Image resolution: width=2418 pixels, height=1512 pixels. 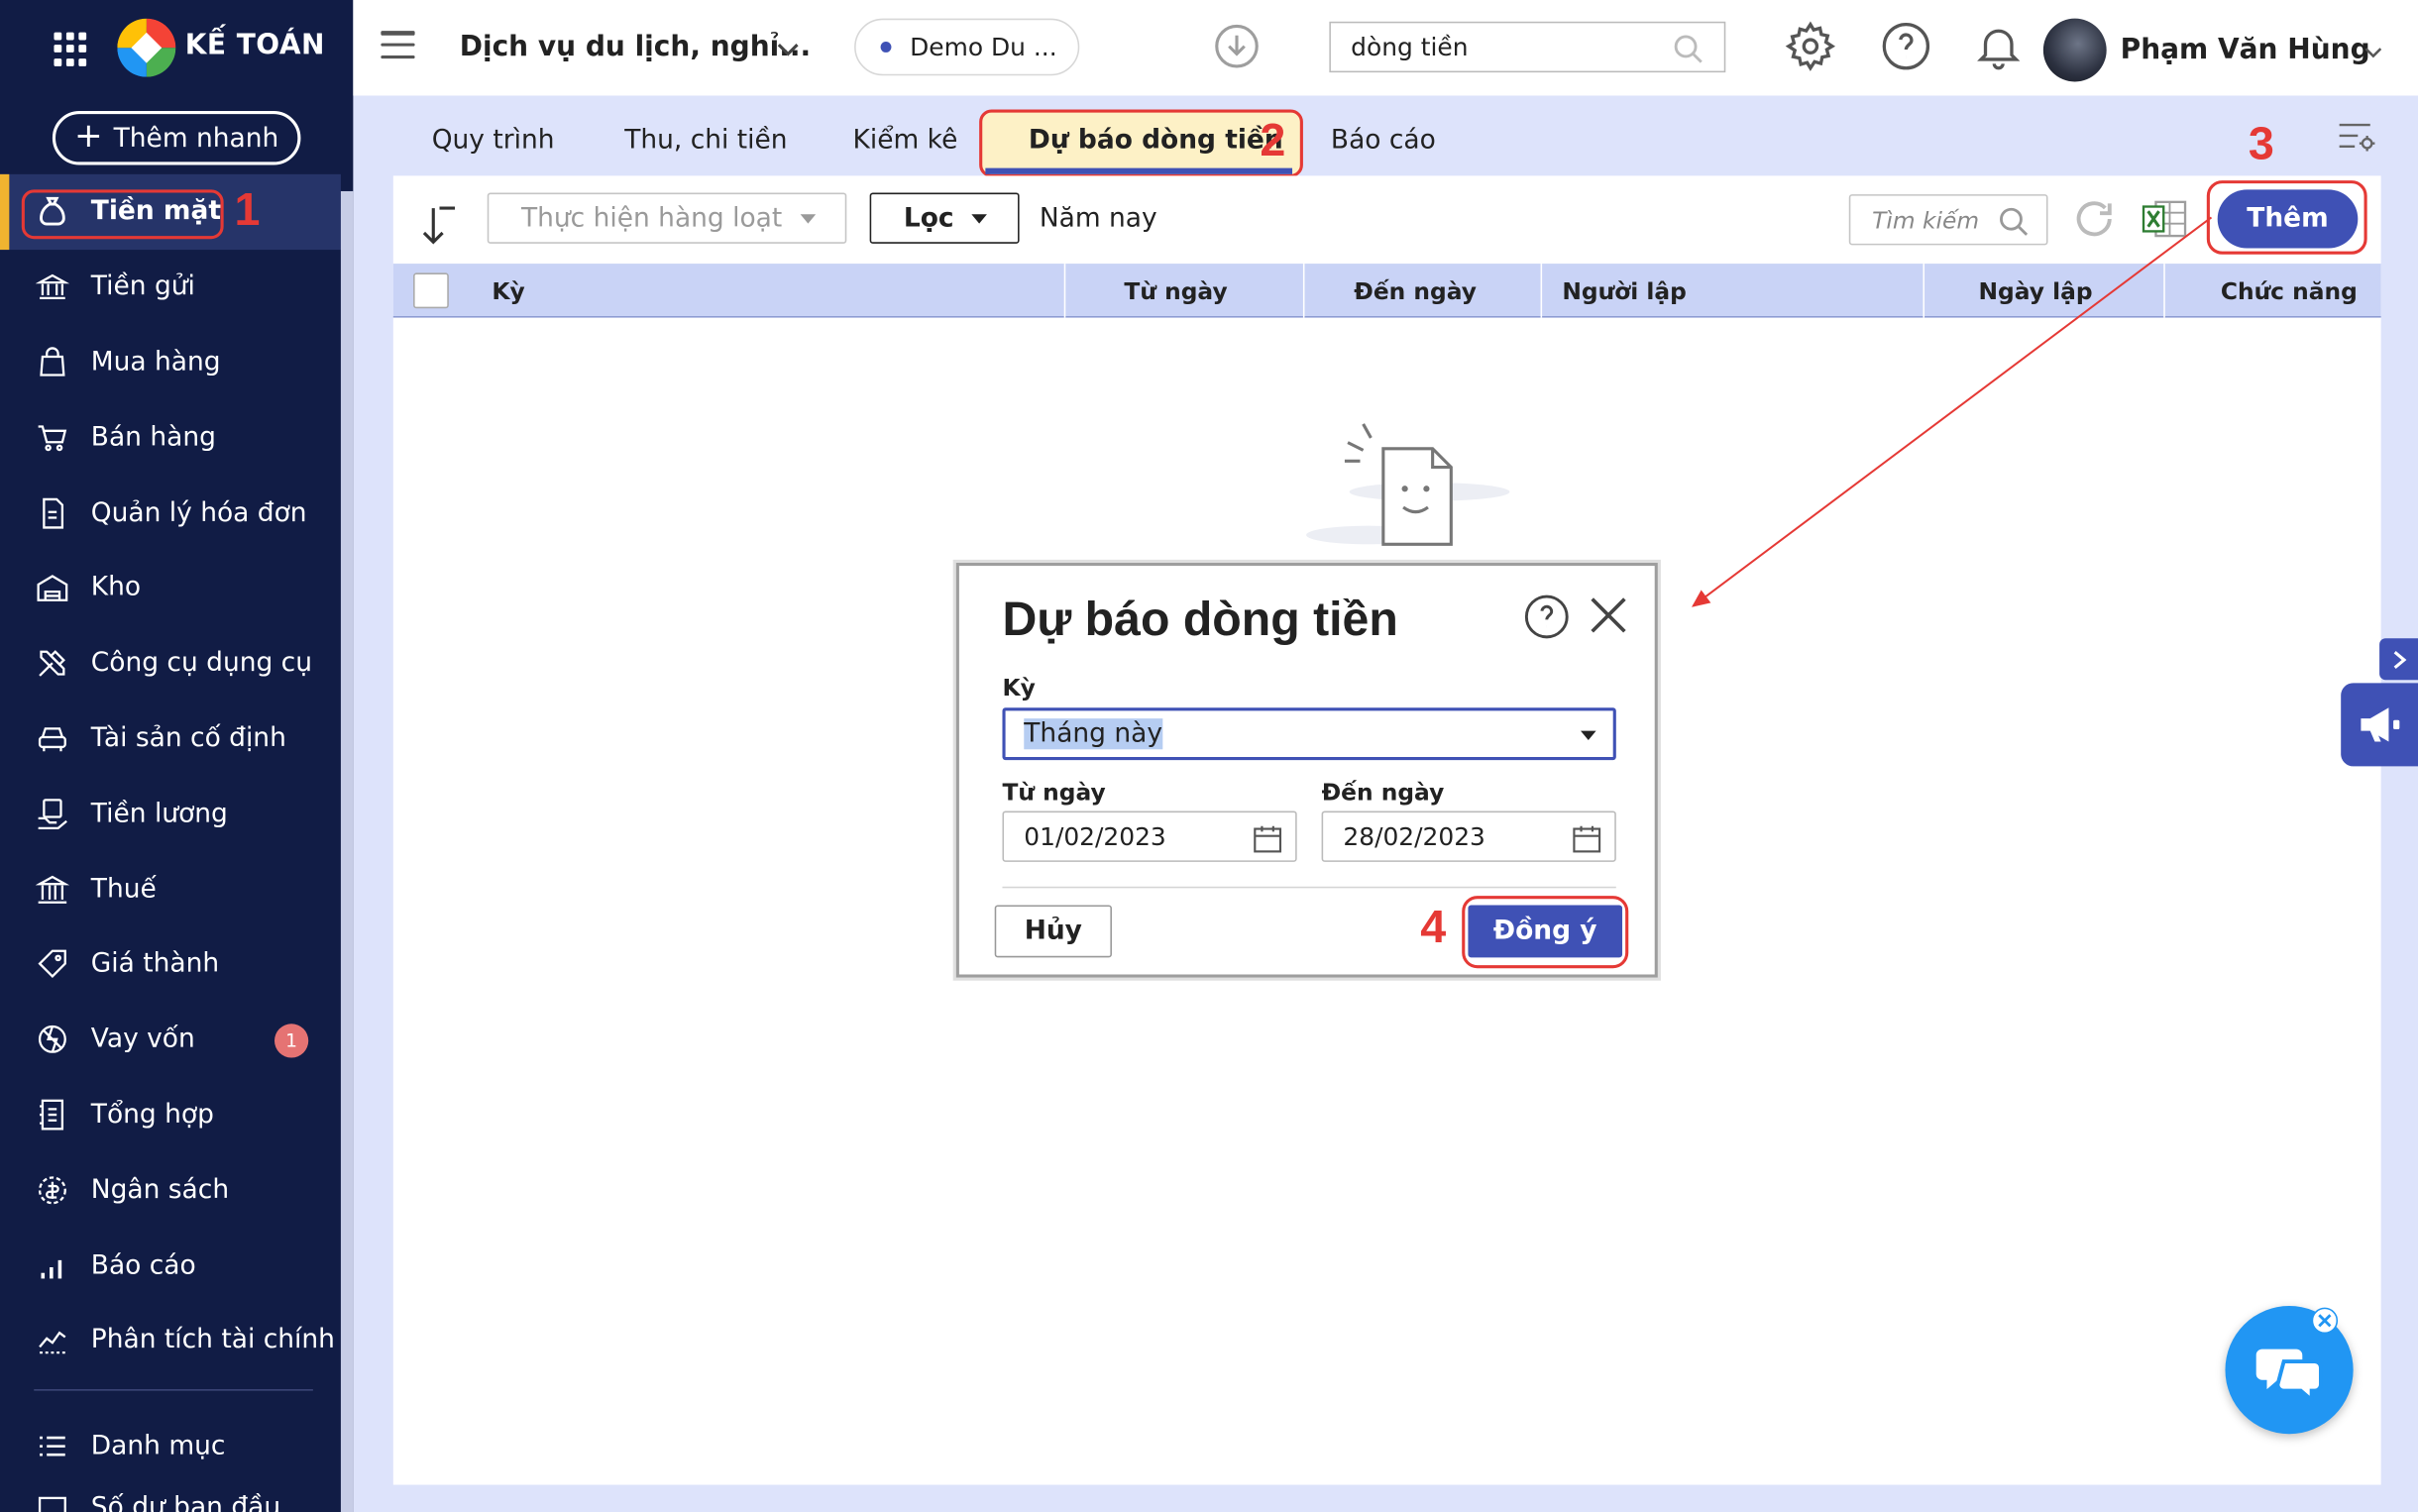 What do you see at coordinates (2094, 223) in the screenshot?
I see `refresh-icon` at bounding box center [2094, 223].